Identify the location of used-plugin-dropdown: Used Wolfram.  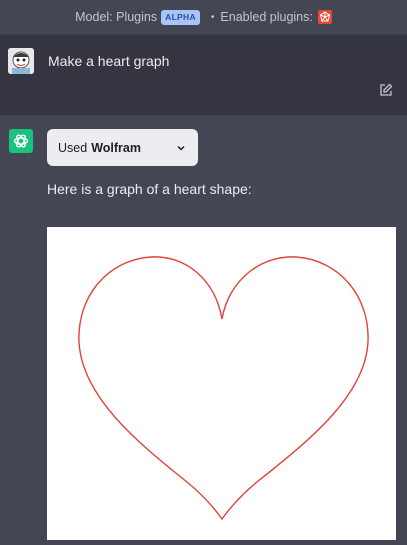
(122, 147).